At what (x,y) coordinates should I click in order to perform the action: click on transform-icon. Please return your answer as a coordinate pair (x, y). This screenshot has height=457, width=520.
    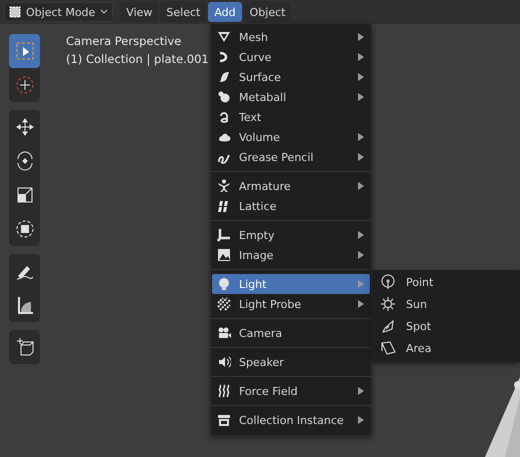
    Looking at the image, I should click on (25, 229).